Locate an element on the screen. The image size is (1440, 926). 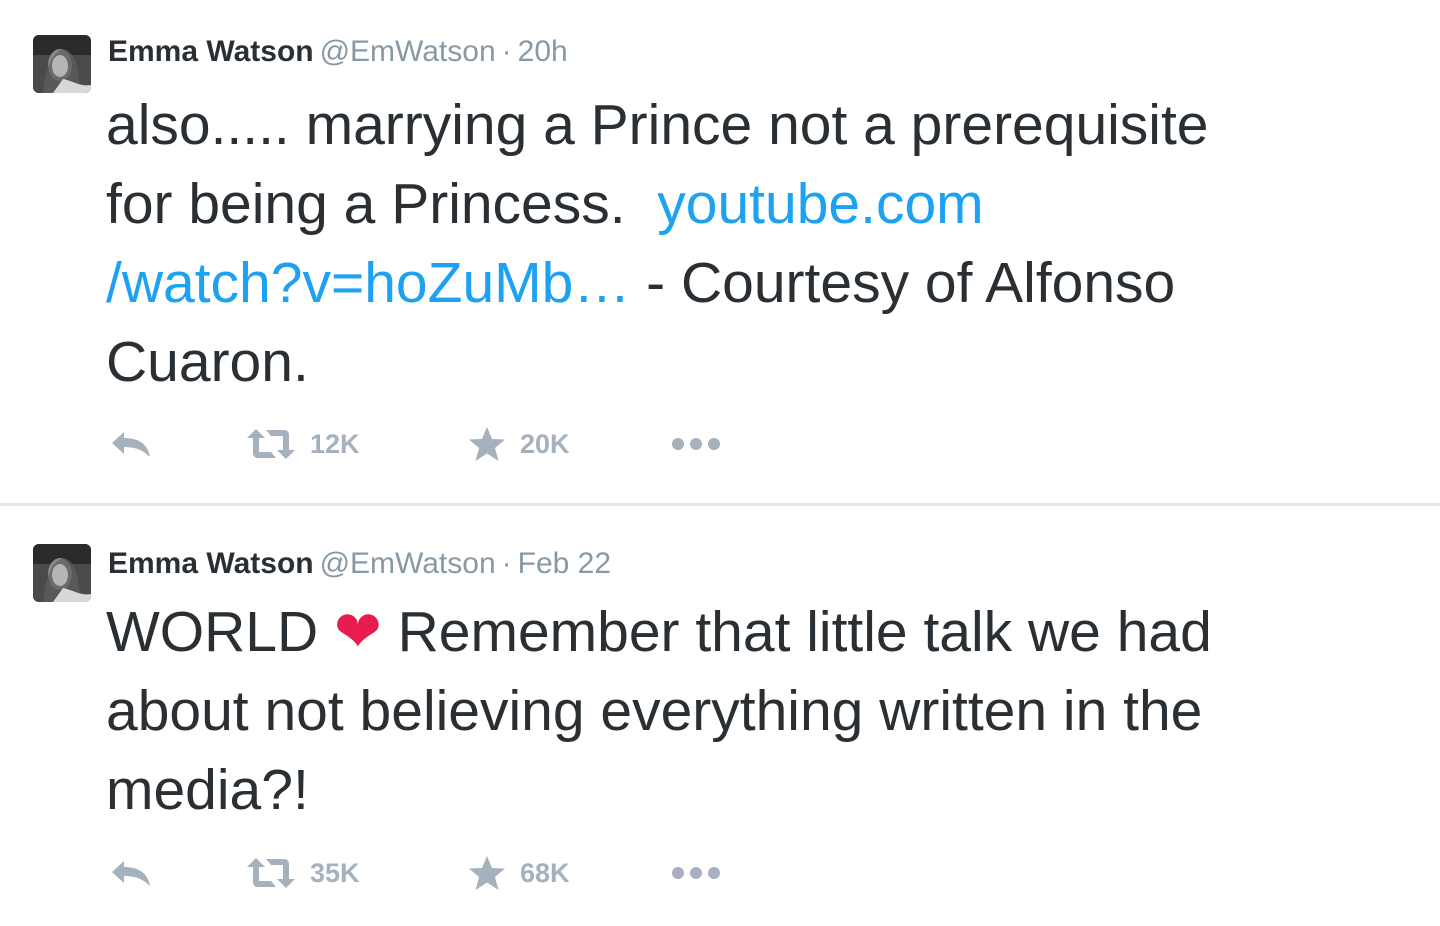
retweet-button: 35K is located at coordinates (303, 873).